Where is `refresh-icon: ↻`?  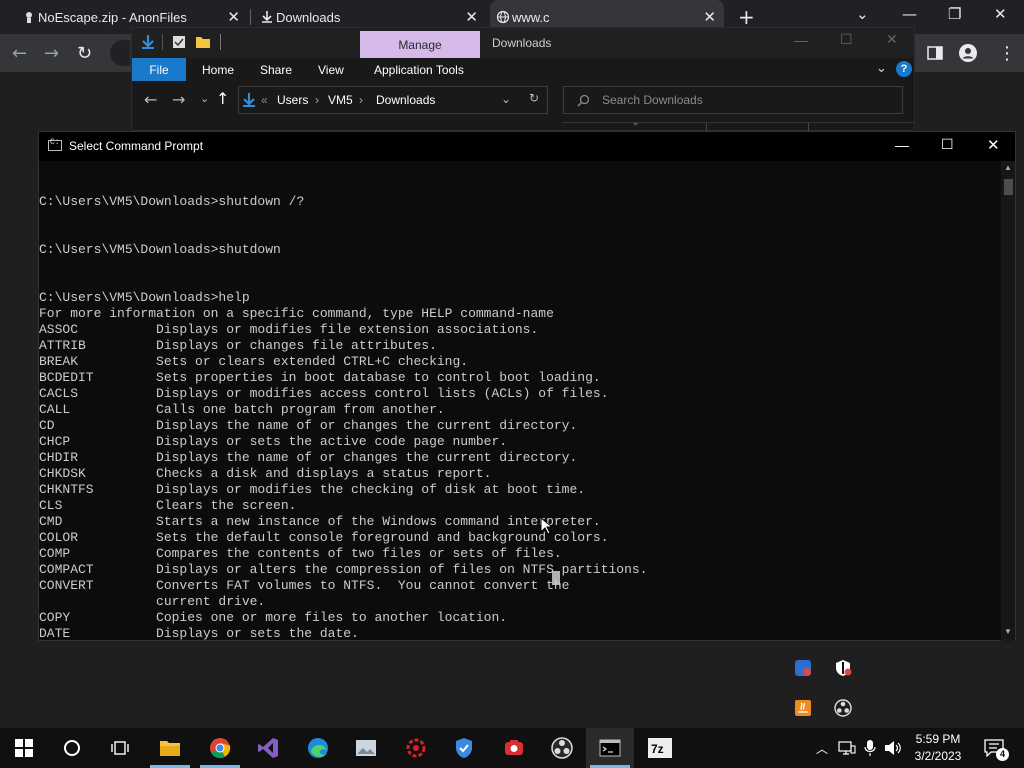
refresh-icon: ↻ is located at coordinates (534, 98).